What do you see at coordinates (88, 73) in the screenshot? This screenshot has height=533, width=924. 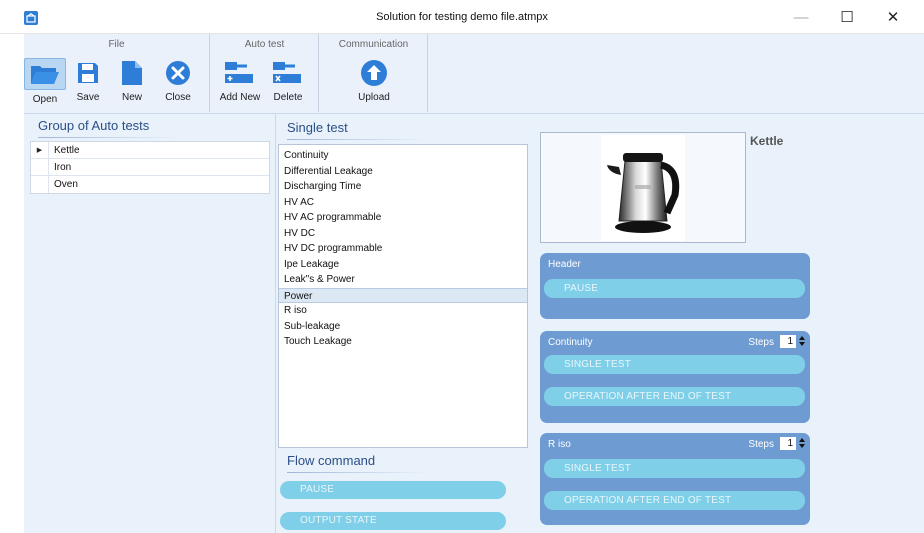 I see `save-icon` at bounding box center [88, 73].